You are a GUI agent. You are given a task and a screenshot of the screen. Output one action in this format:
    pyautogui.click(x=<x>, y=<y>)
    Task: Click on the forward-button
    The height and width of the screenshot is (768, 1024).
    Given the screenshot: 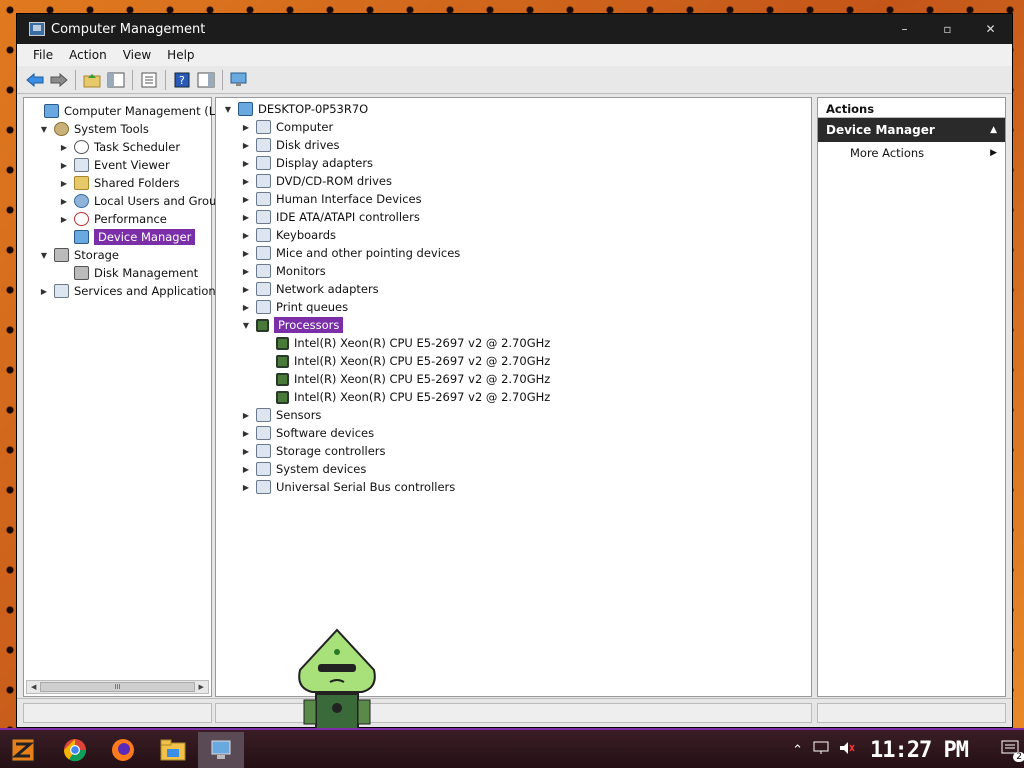 What is the action you would take?
    pyautogui.click(x=59, y=80)
    